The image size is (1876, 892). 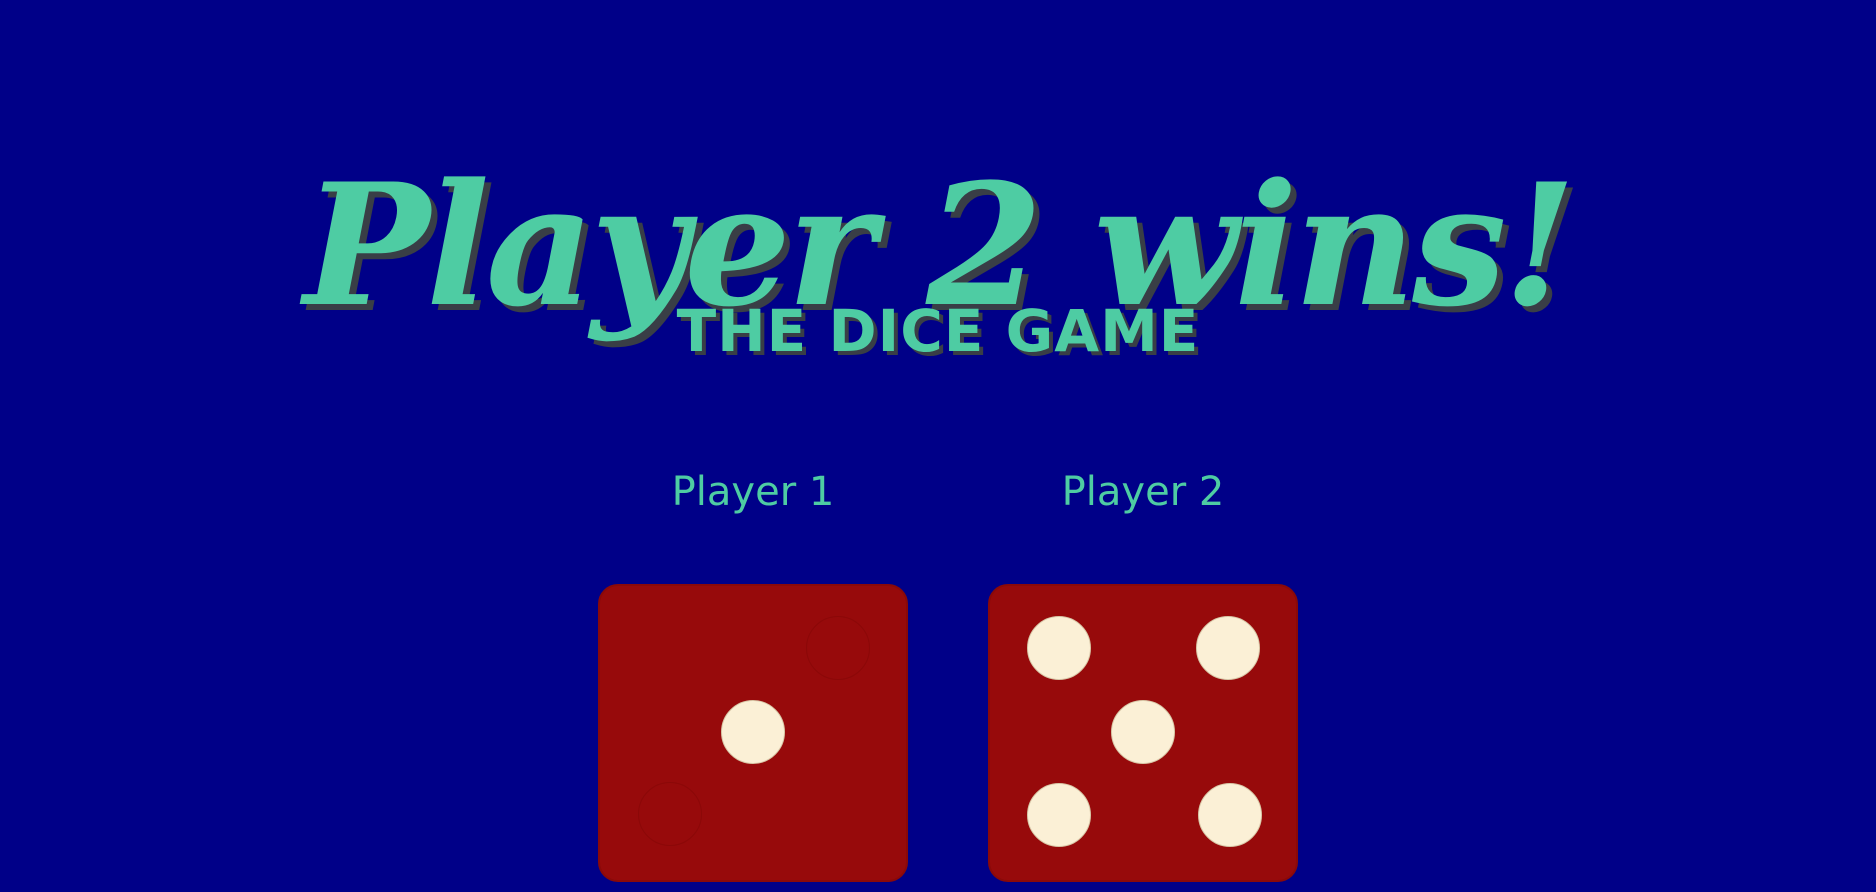 What do you see at coordinates (938, 331) in the screenshot?
I see `game-title: THE DICE GAME` at bounding box center [938, 331].